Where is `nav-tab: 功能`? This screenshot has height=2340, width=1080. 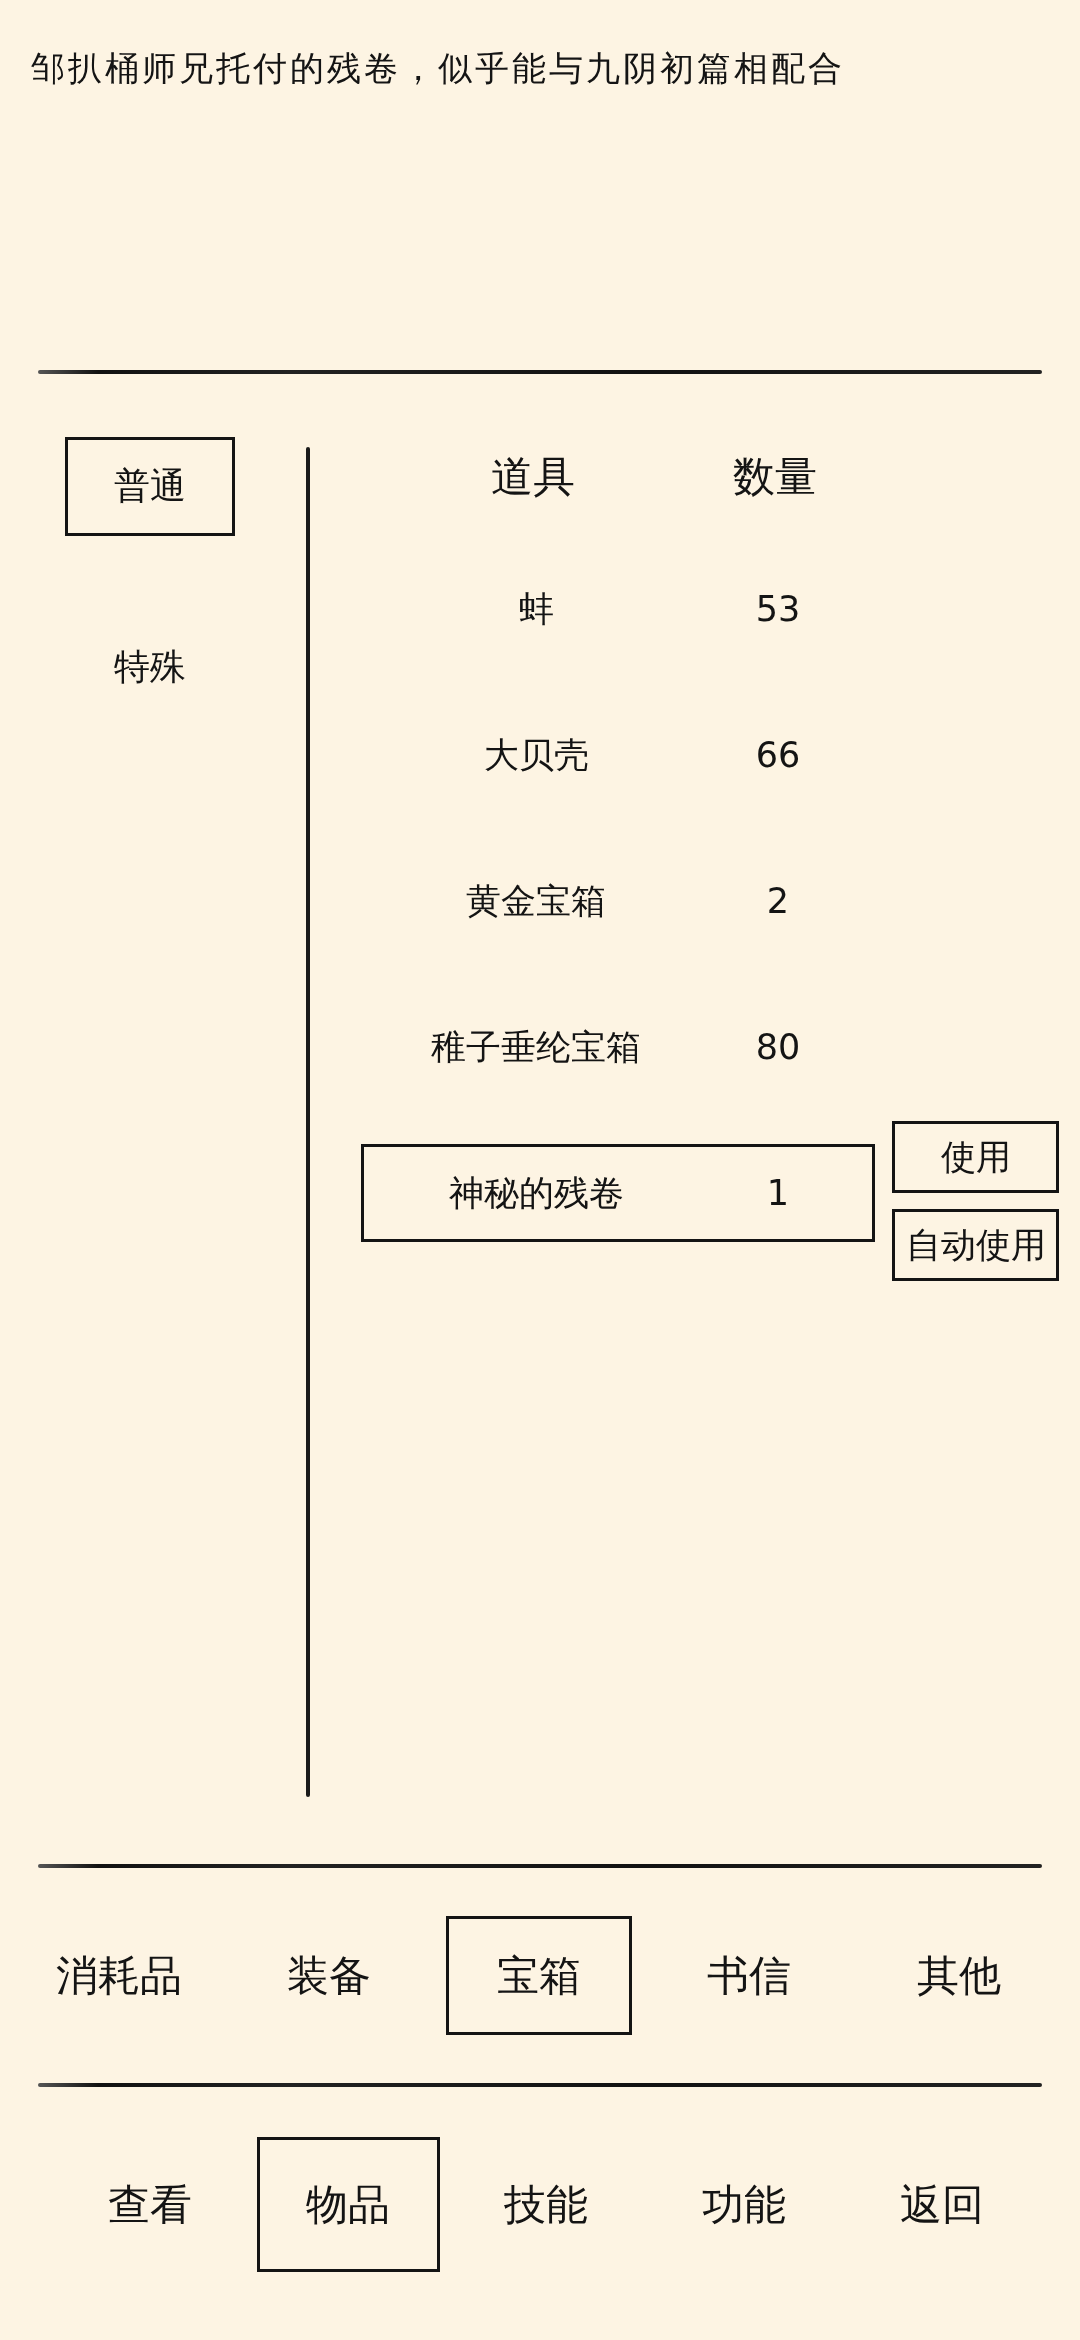 nav-tab: 功能 is located at coordinates (744, 2204).